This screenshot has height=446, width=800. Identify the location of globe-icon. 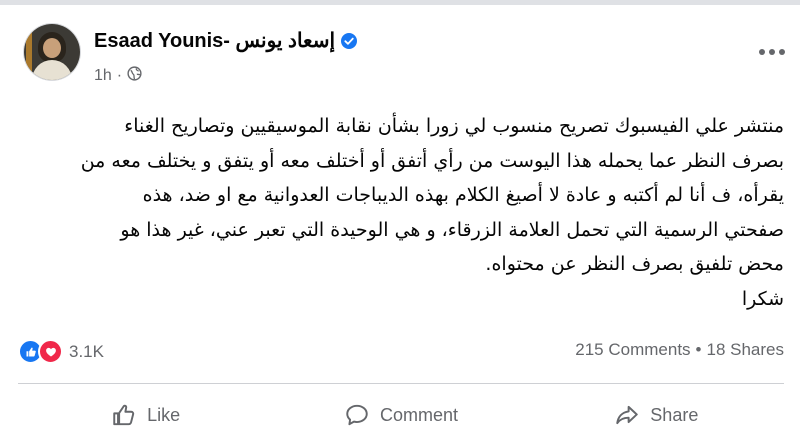
(134, 76).